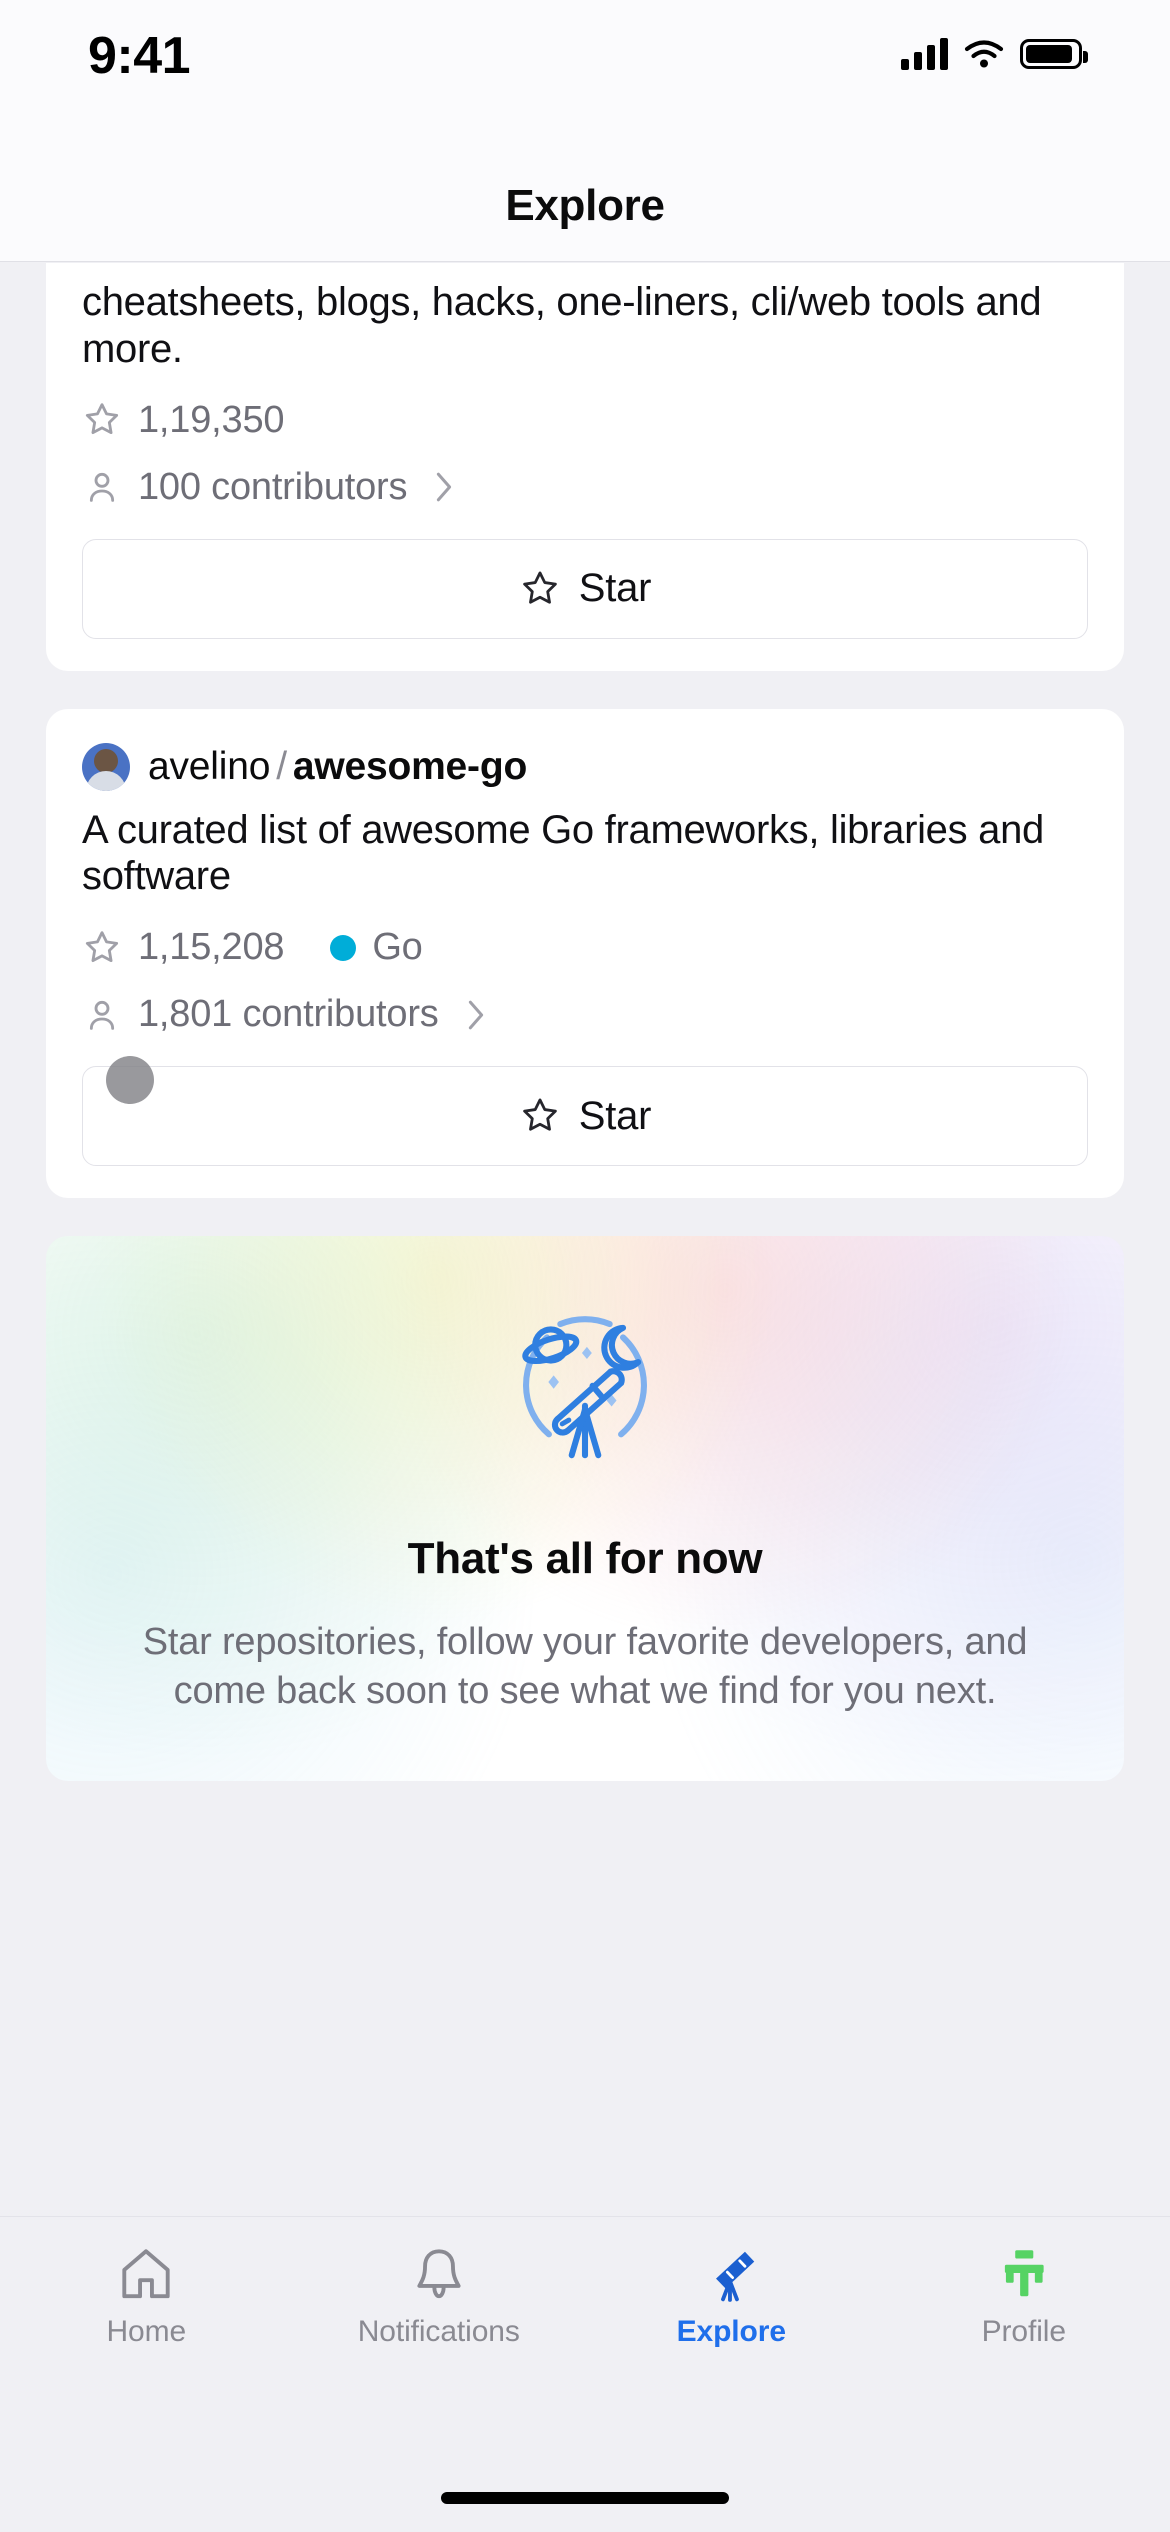  I want to click on bell-icon, so click(439, 2274).